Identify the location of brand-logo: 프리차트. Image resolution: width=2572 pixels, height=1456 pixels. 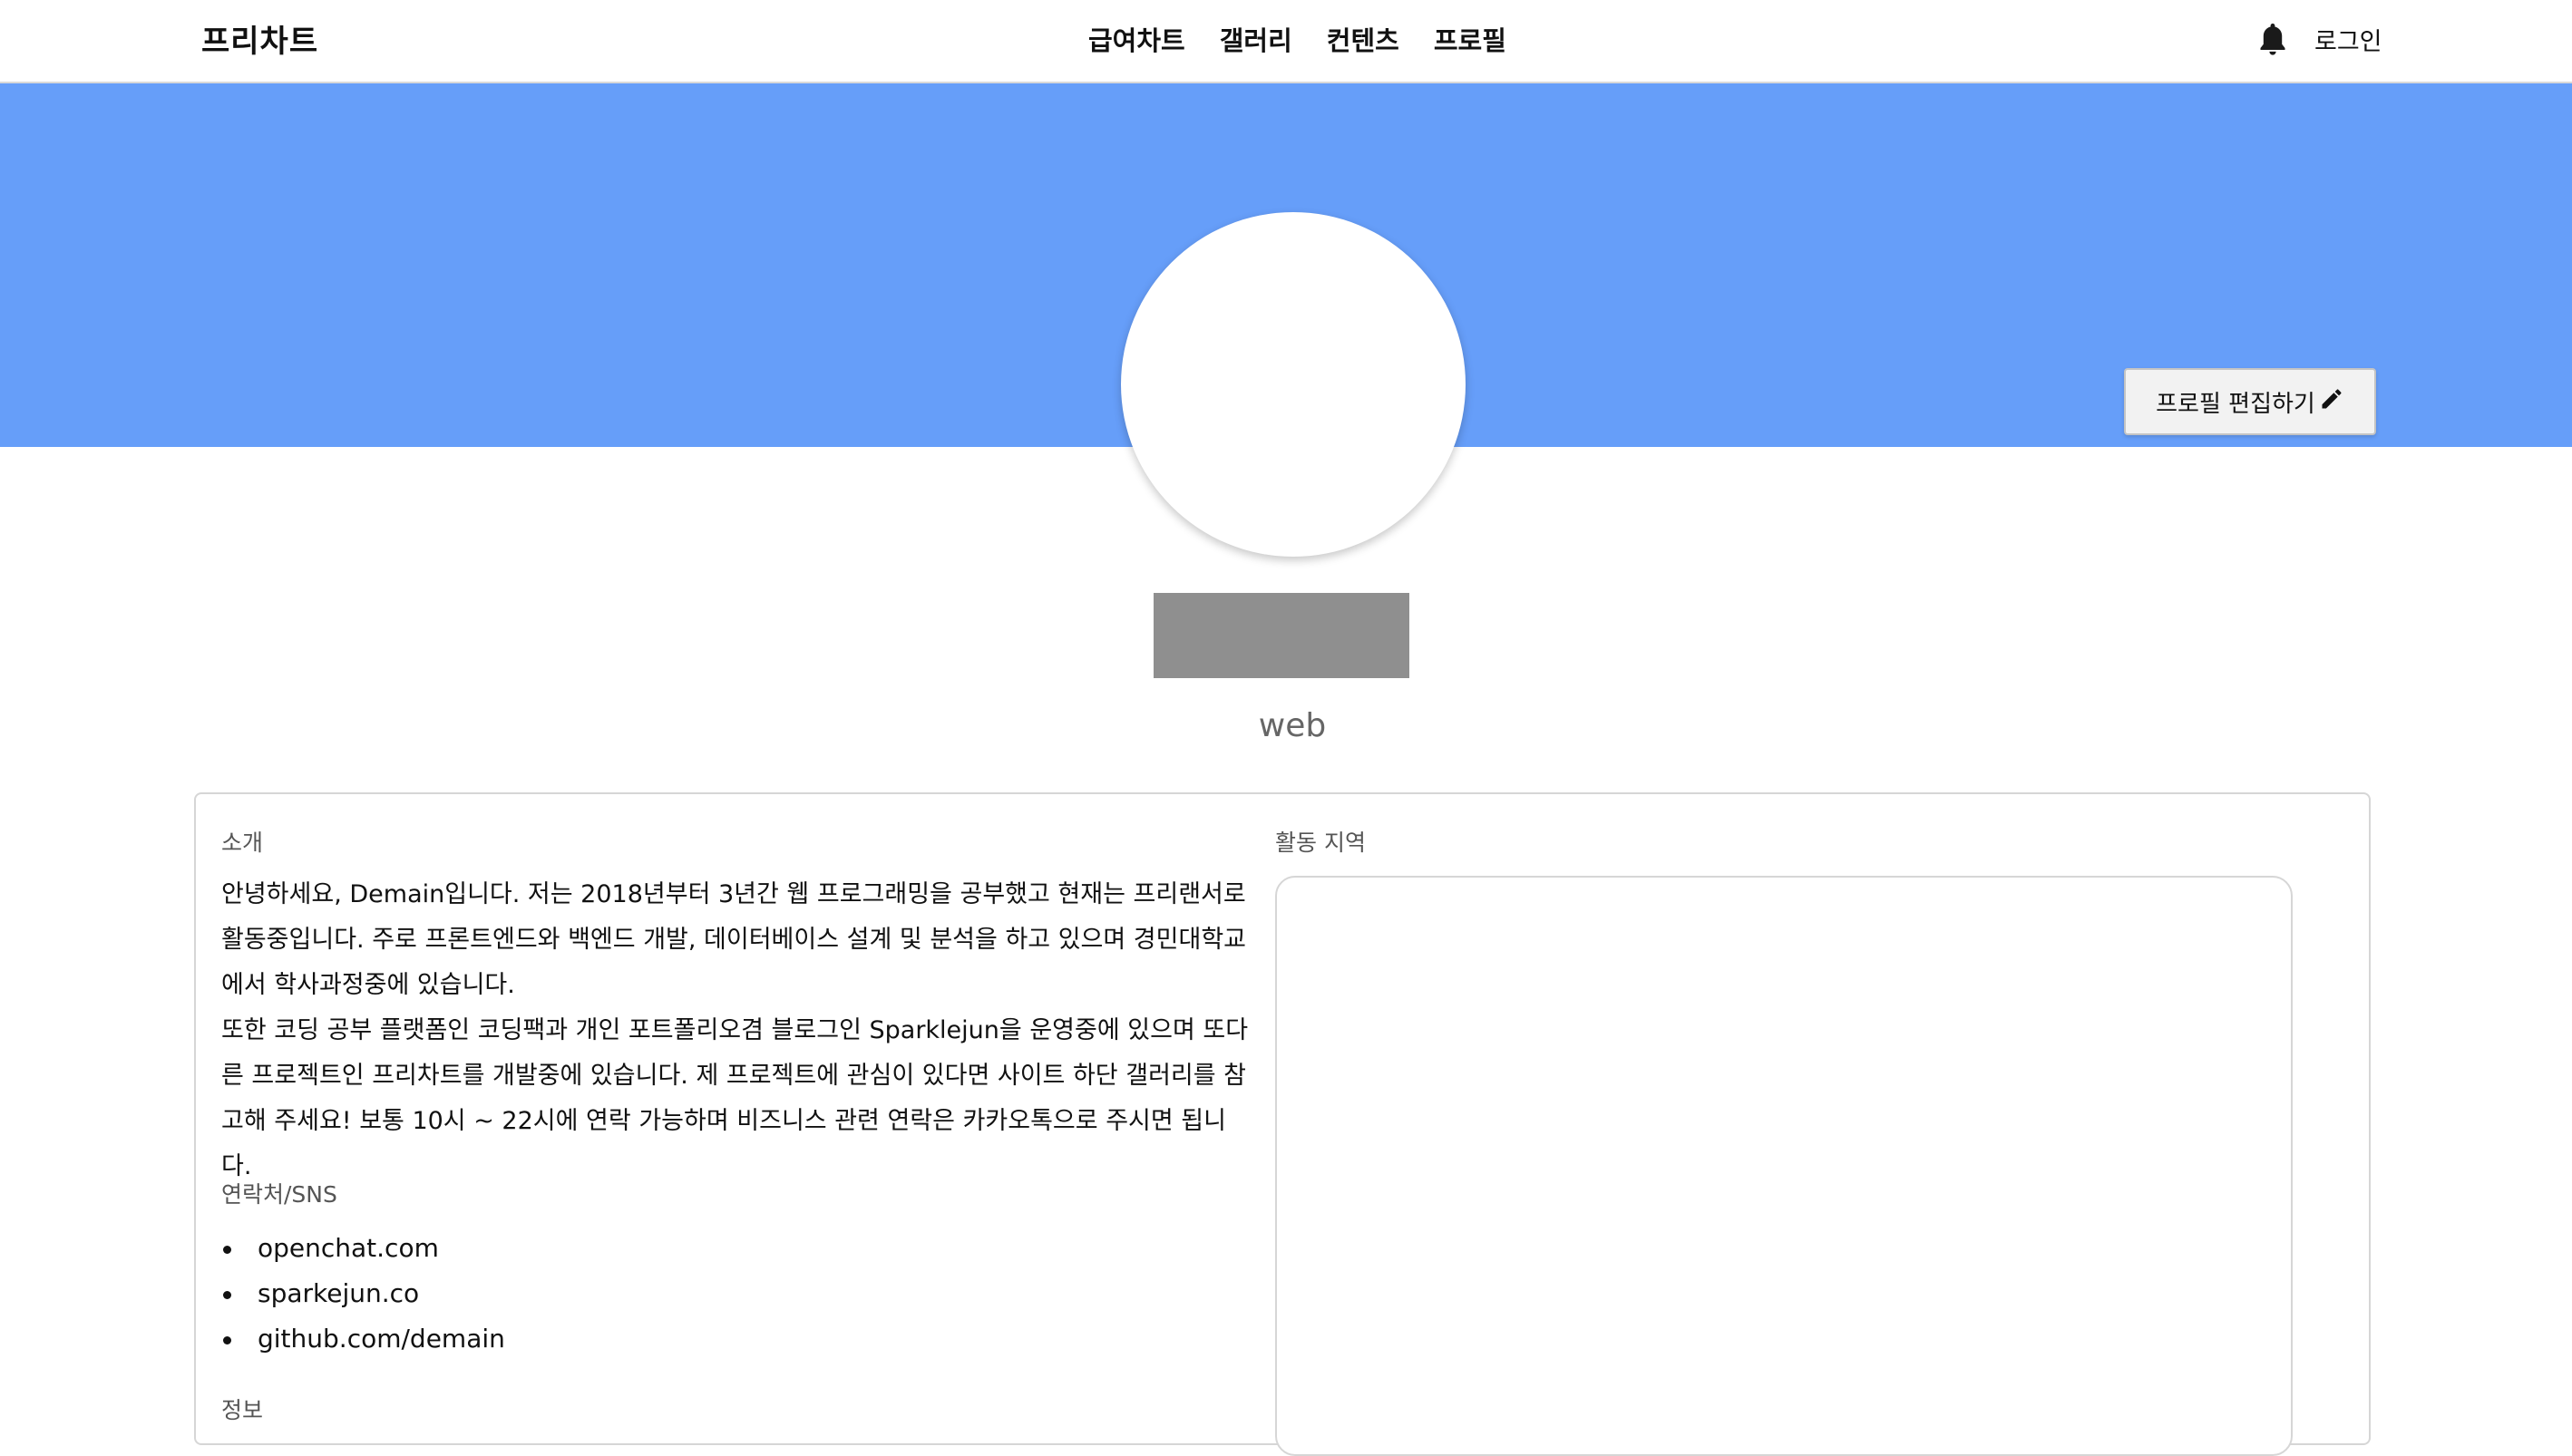
(259, 39).